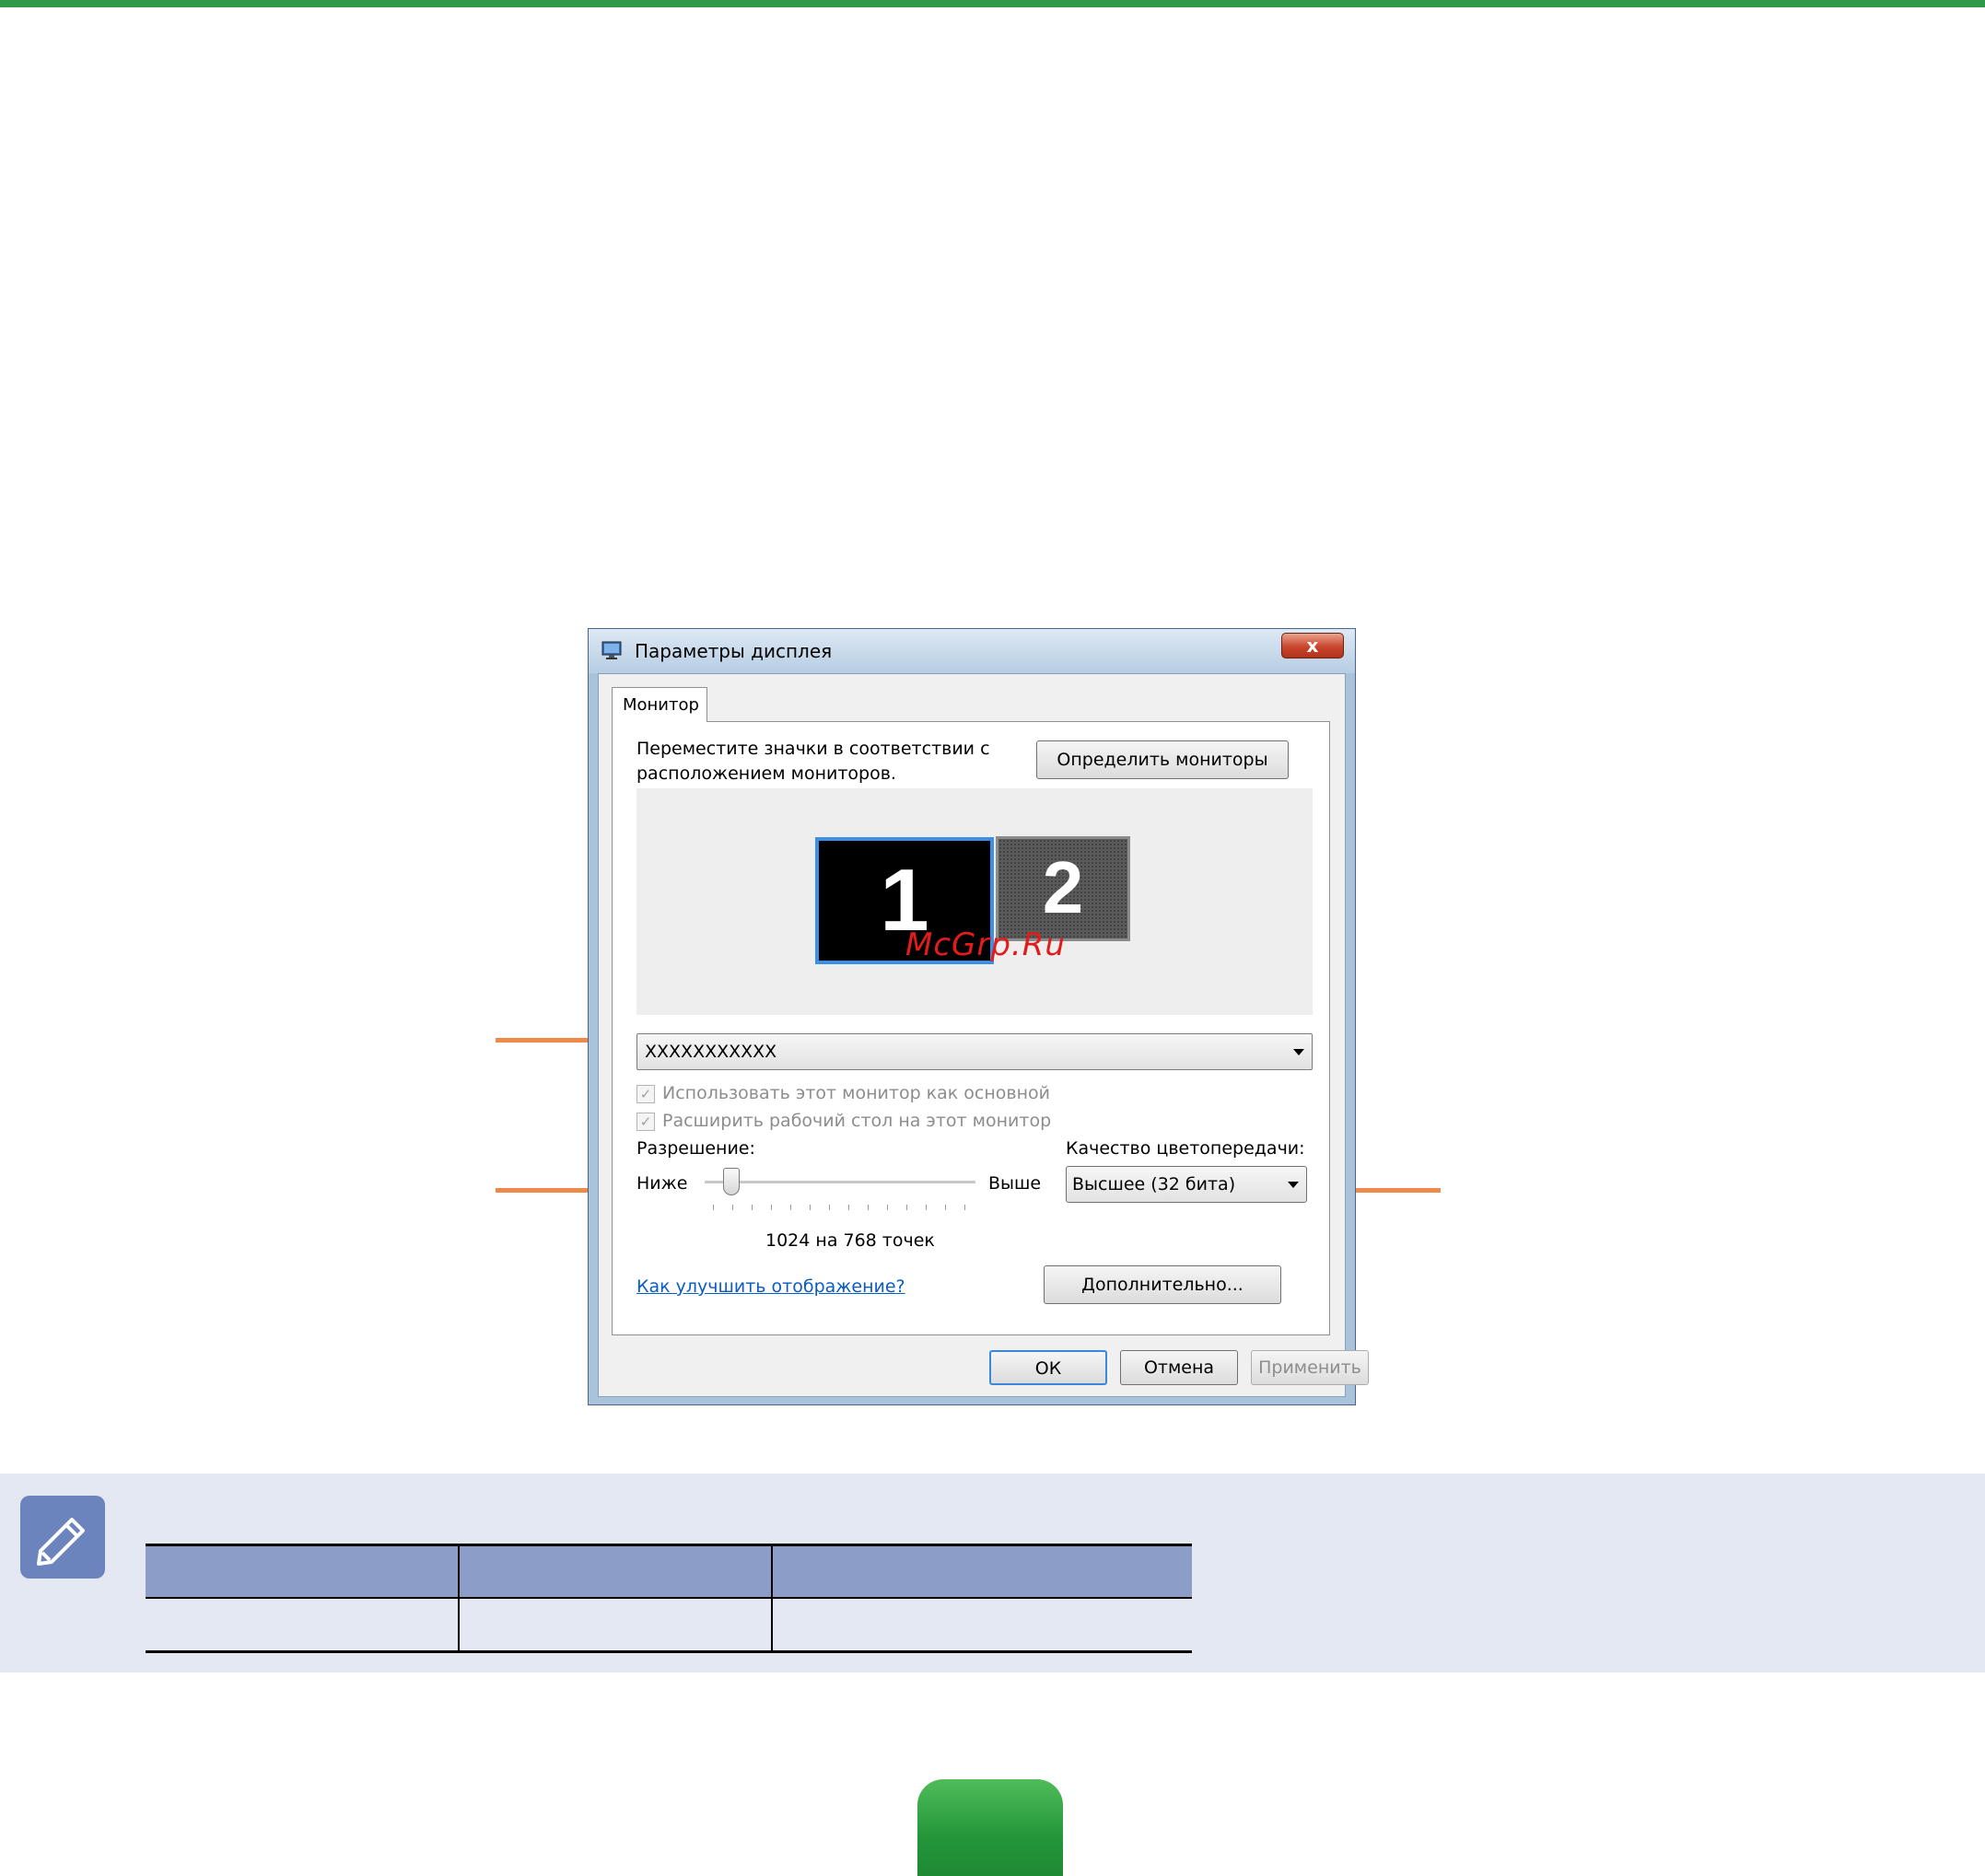  Describe the element at coordinates (972, 651) in the screenshot. I see `dialog-titlebar: Параметры дисплея x` at that location.